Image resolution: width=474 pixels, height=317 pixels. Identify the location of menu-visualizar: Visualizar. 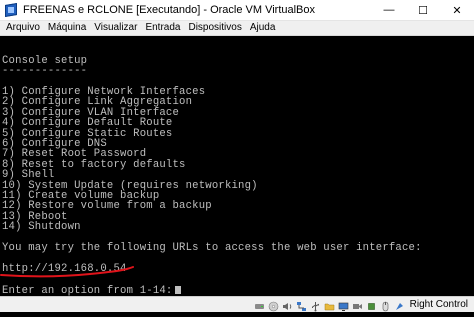
(115, 28).